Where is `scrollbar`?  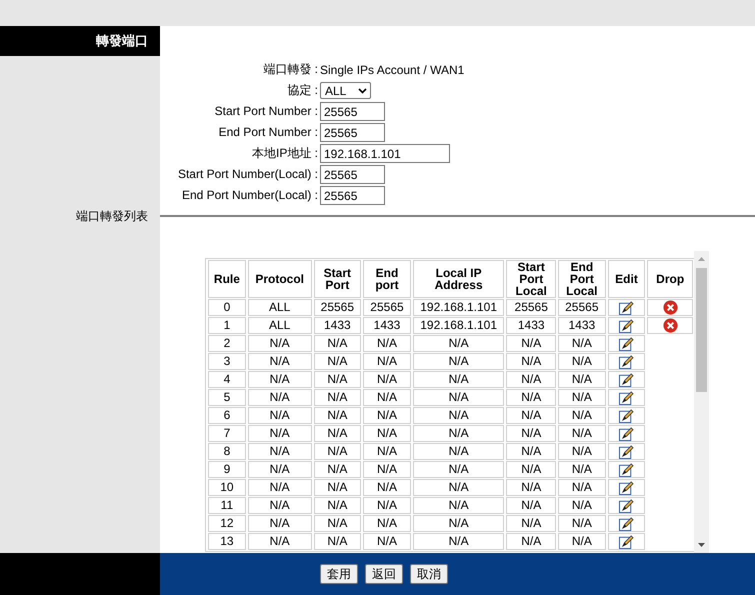 scrollbar is located at coordinates (701, 402).